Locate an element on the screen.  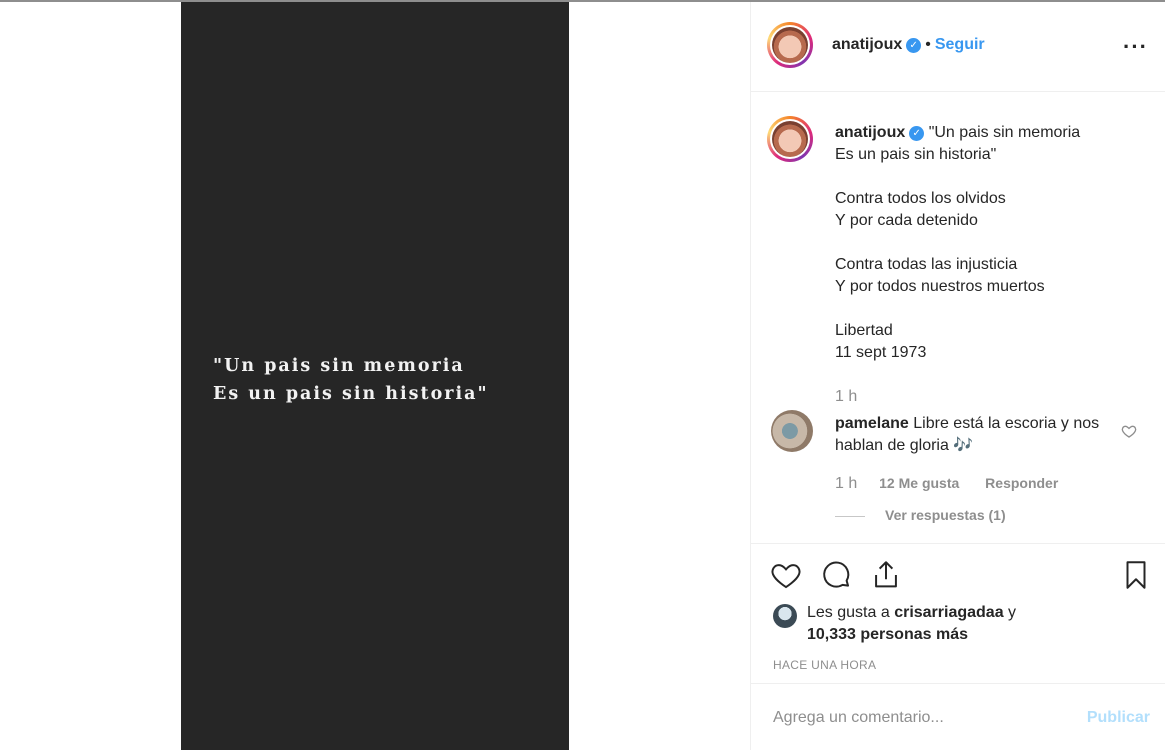
caption-avatar is located at coordinates (790, 139).